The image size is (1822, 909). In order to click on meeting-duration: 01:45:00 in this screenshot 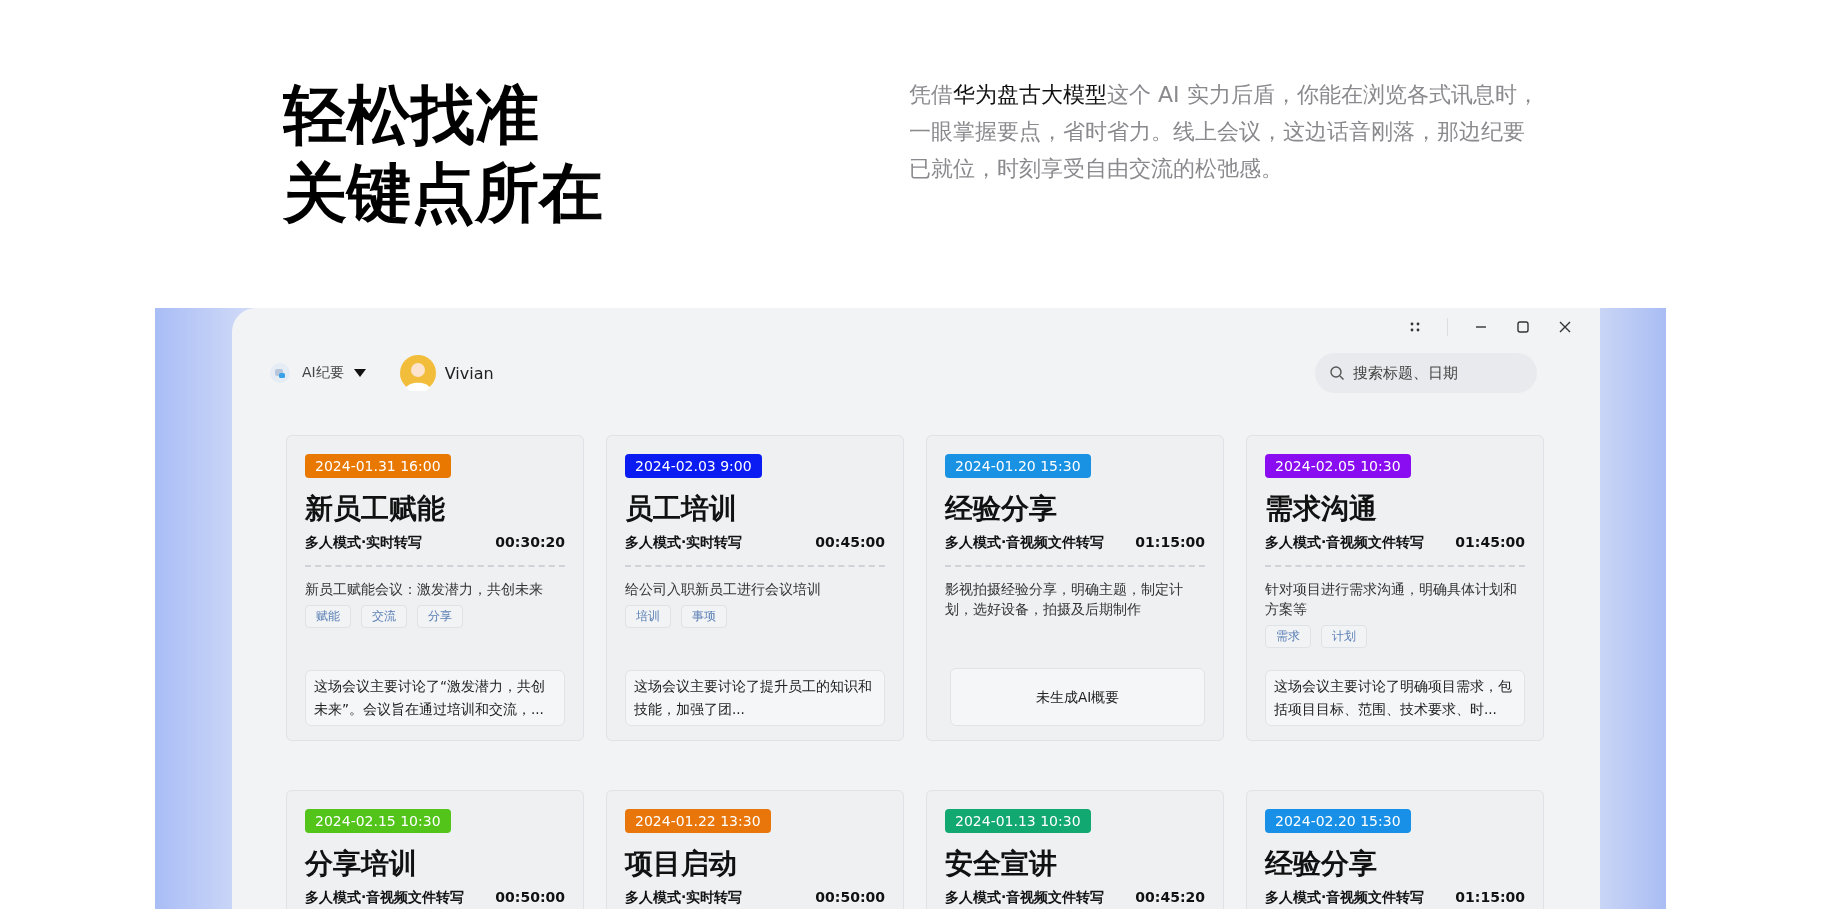, I will do `click(1490, 542)`.